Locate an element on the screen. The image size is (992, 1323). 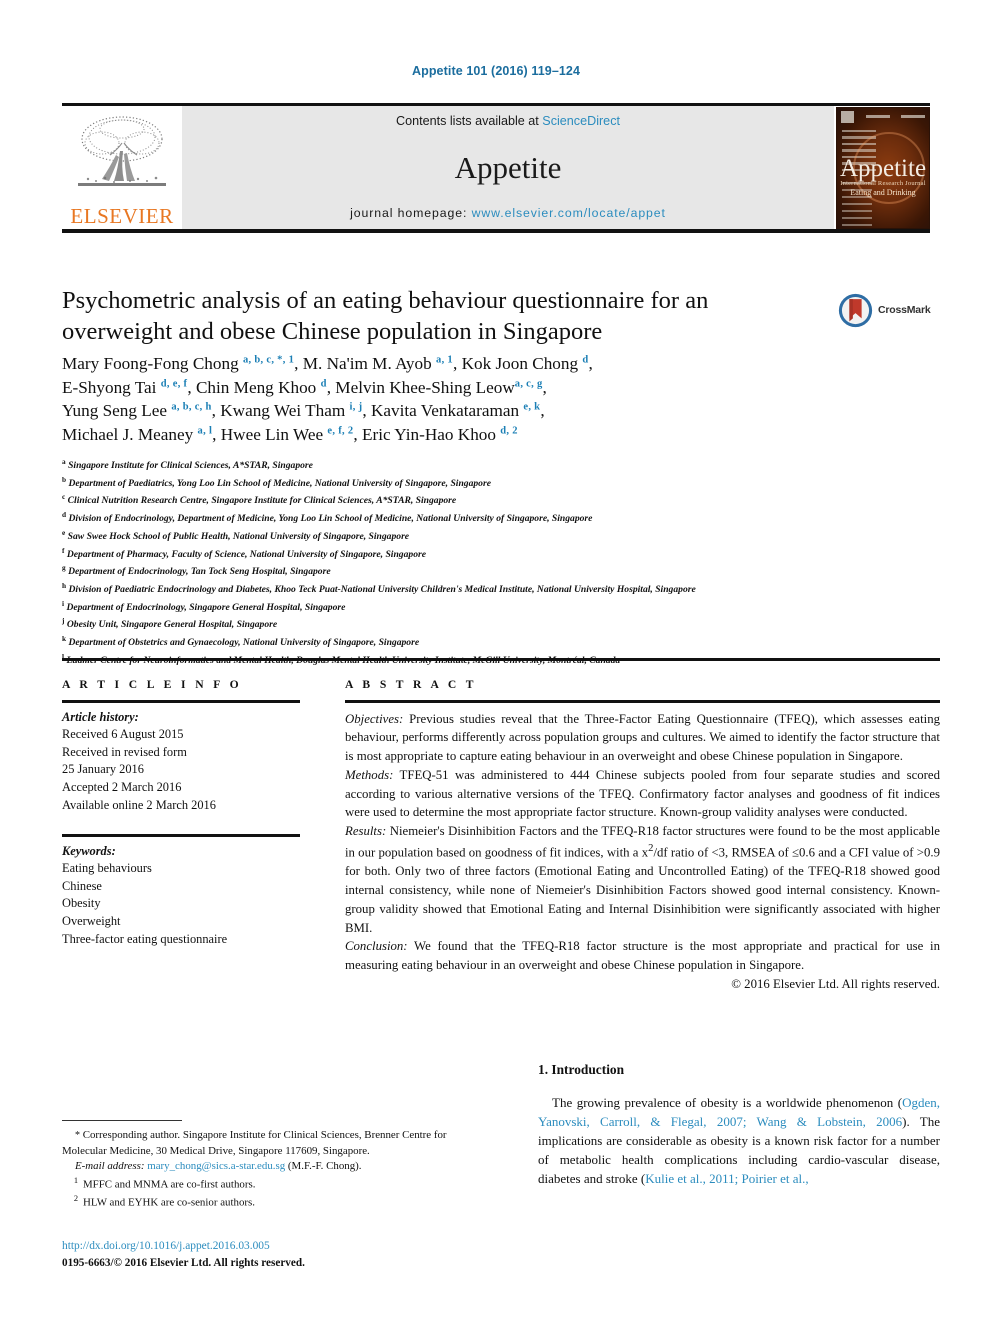
author-item: Michael J. Meaney a, l, is located at coordinates (141, 435).